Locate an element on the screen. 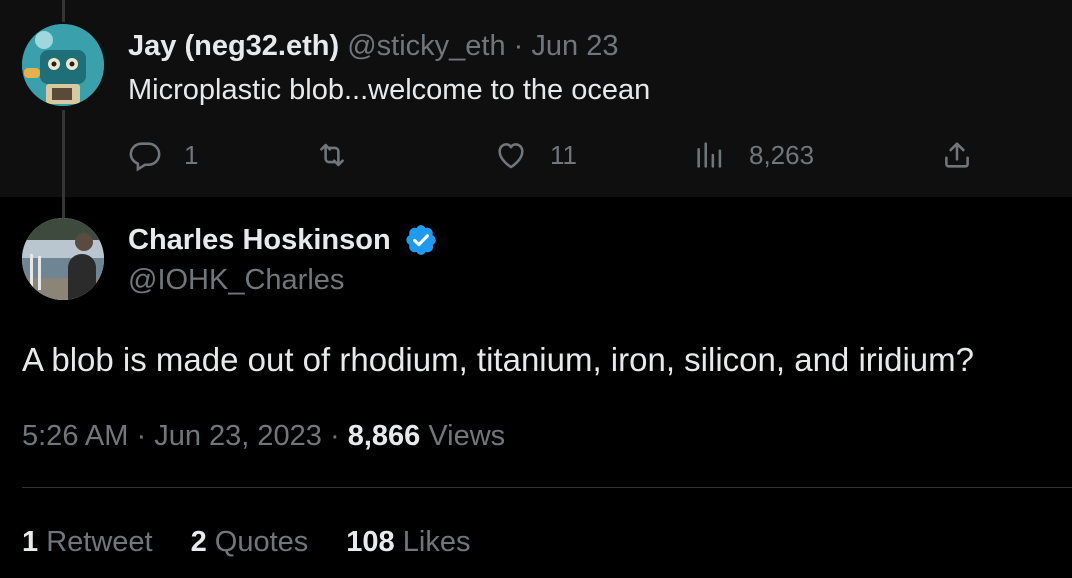  verified-badge-icon is located at coordinates (421, 240).